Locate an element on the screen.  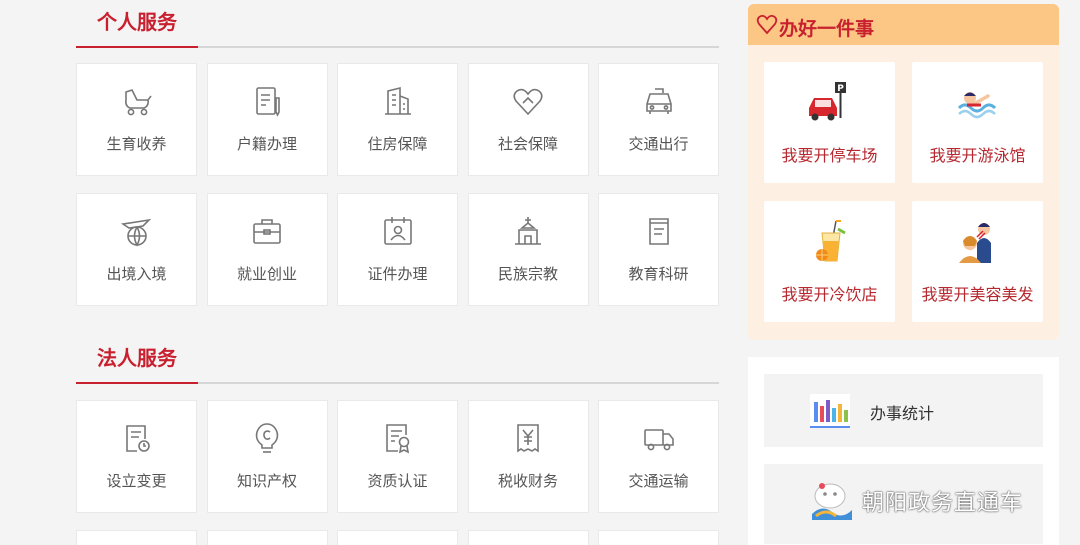
tile-certificates: 证件办理 is located at coordinates (397, 249).